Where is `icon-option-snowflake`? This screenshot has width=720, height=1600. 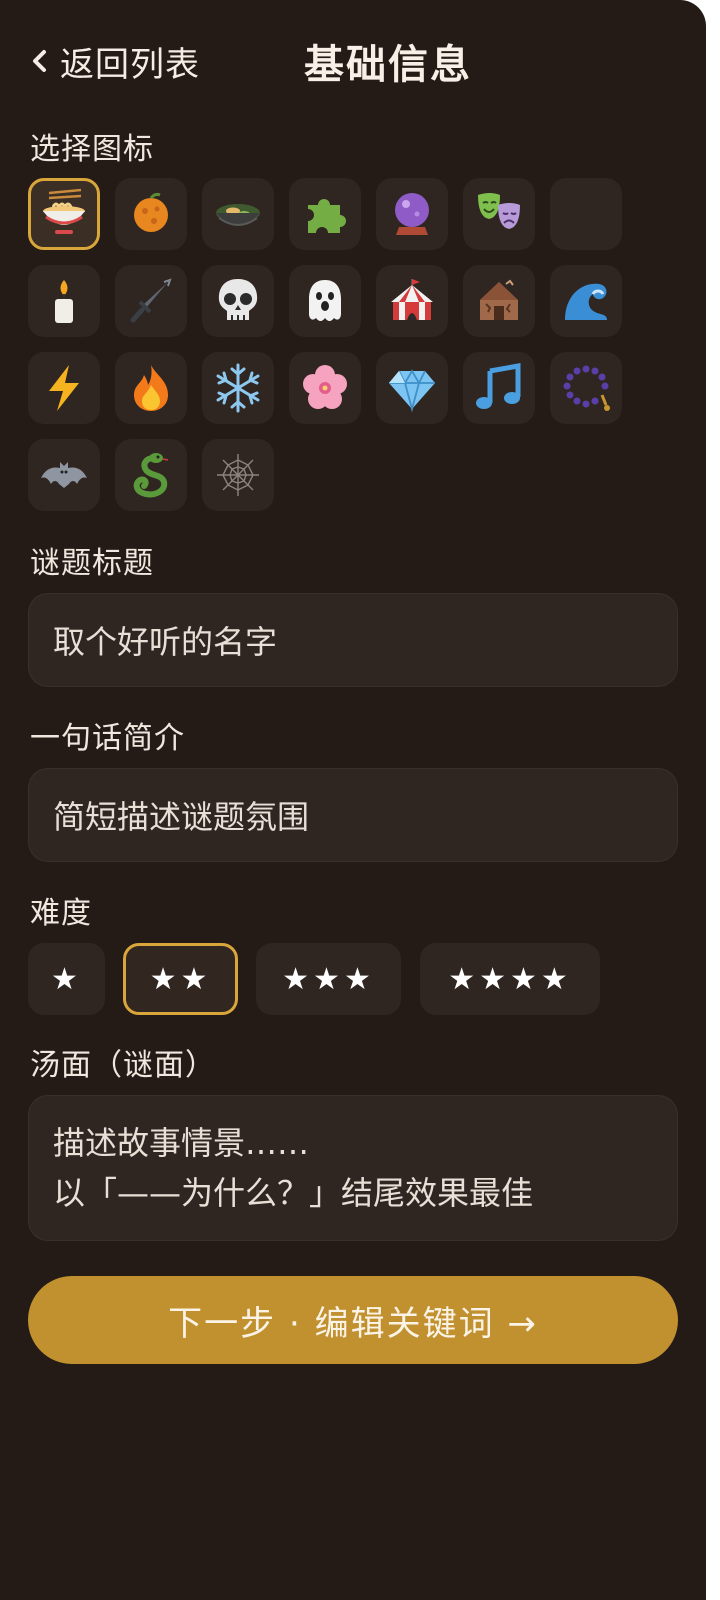
icon-option-snowflake is located at coordinates (238, 388).